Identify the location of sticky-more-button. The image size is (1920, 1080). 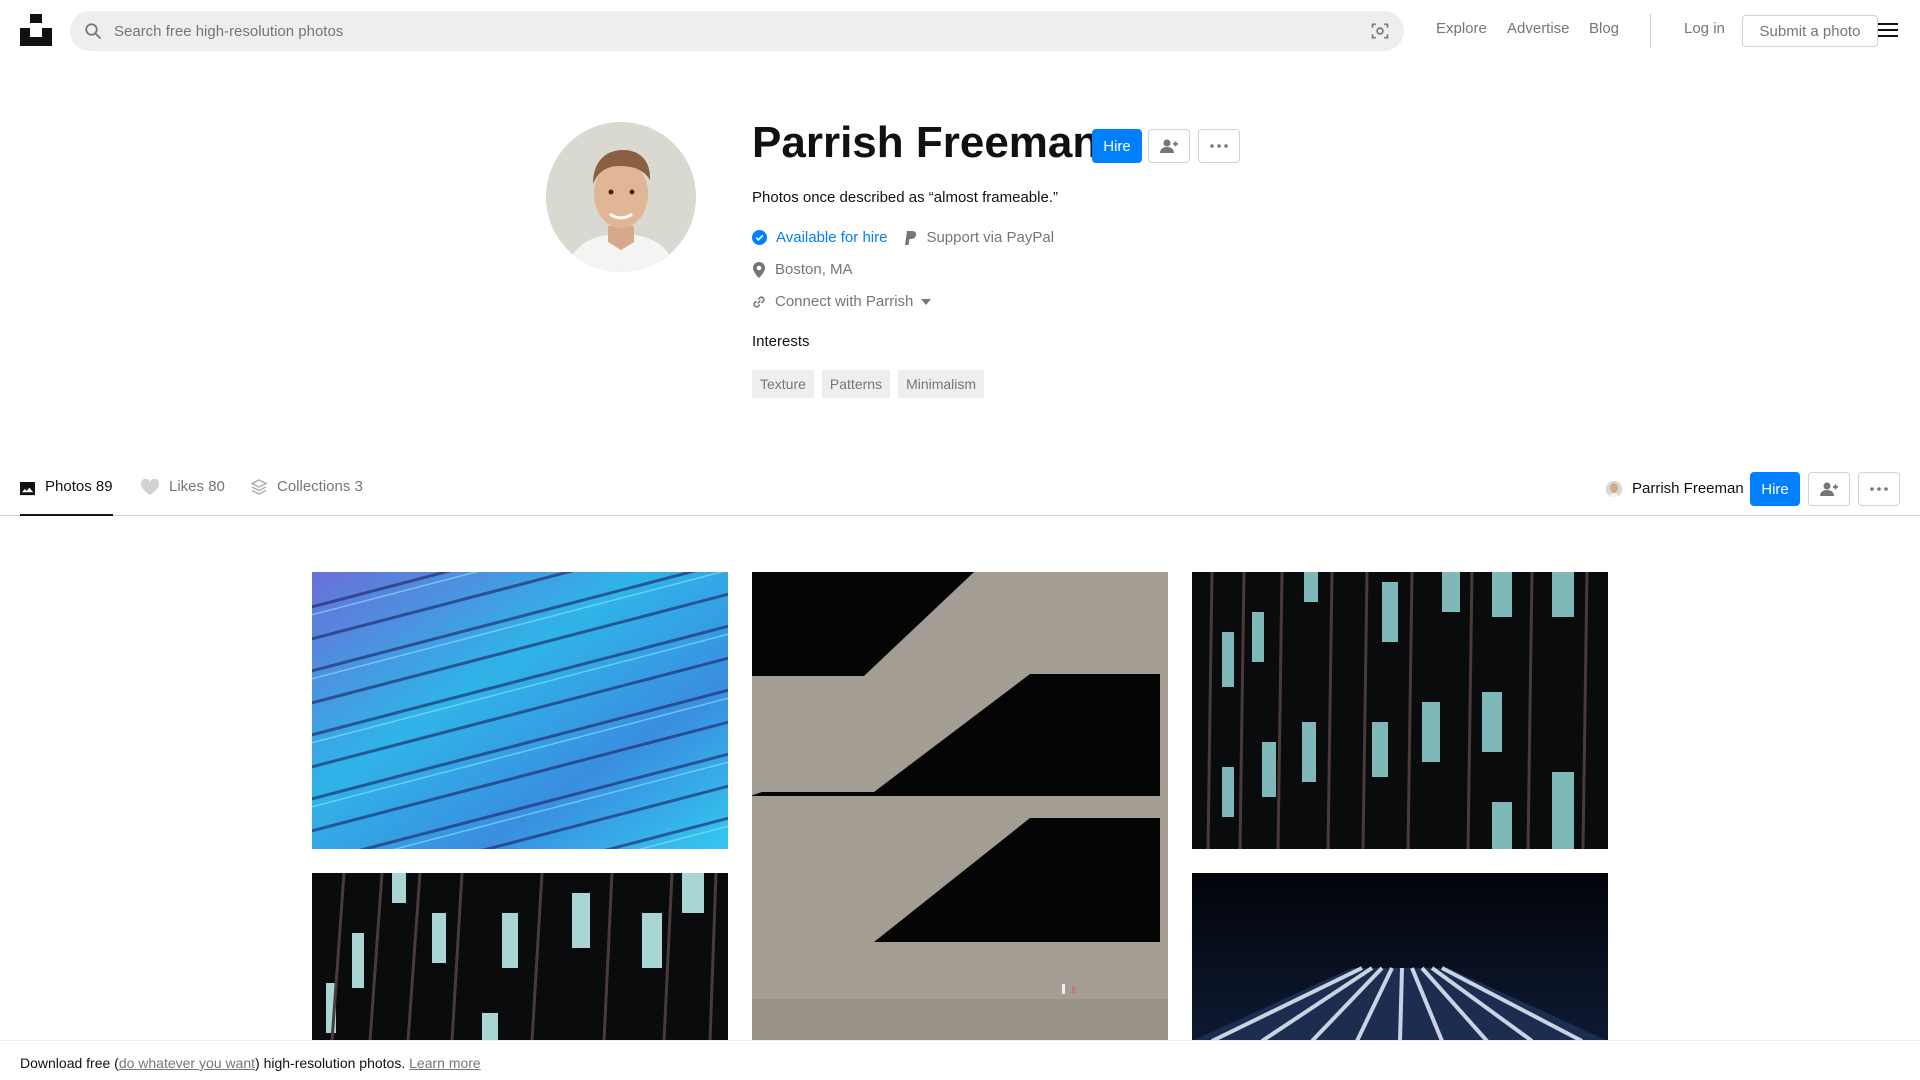
(1879, 489).